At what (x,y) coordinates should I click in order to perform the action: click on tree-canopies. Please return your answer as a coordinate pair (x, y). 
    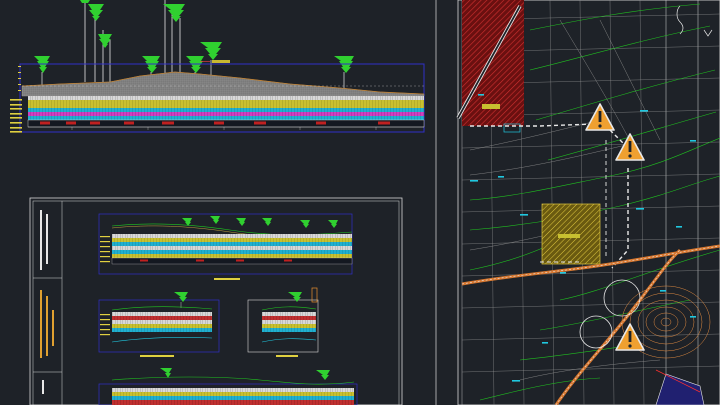
    Looking at the image, I should click on (194, 36).